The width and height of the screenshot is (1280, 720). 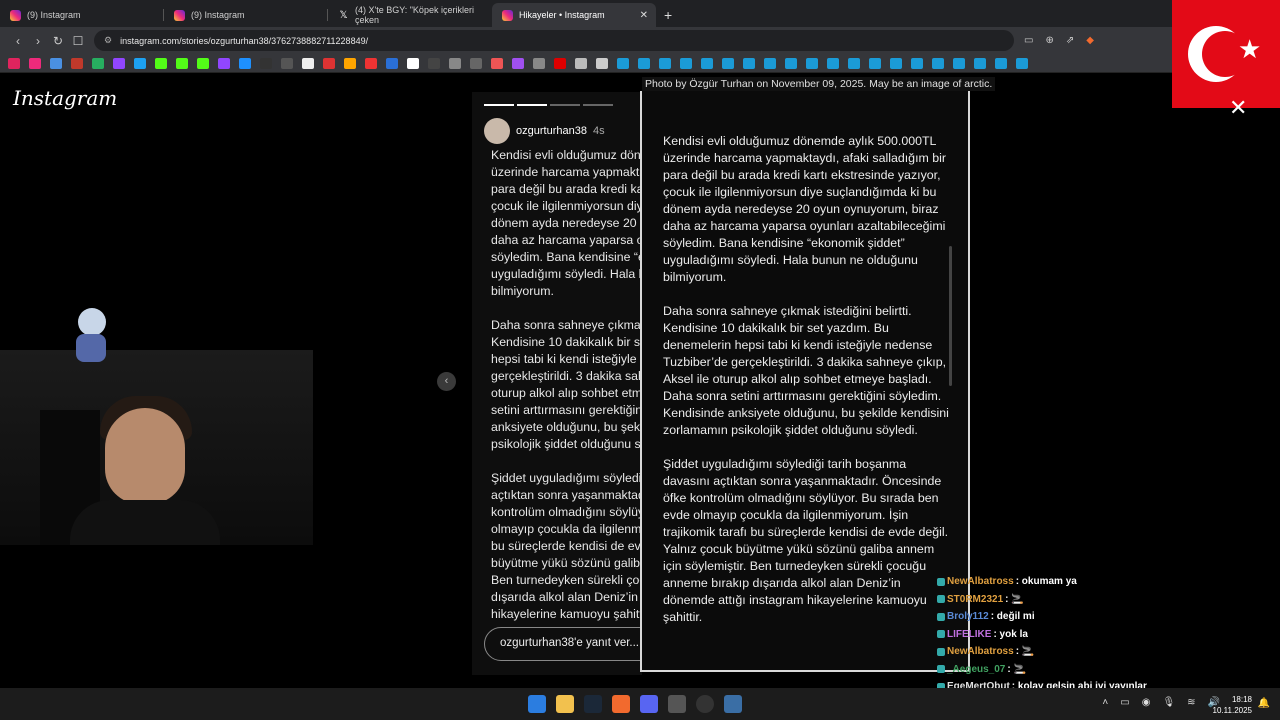 What do you see at coordinates (1012, 617) in the screenshot?
I see `chat-text: : değil mi` at bounding box center [1012, 617].